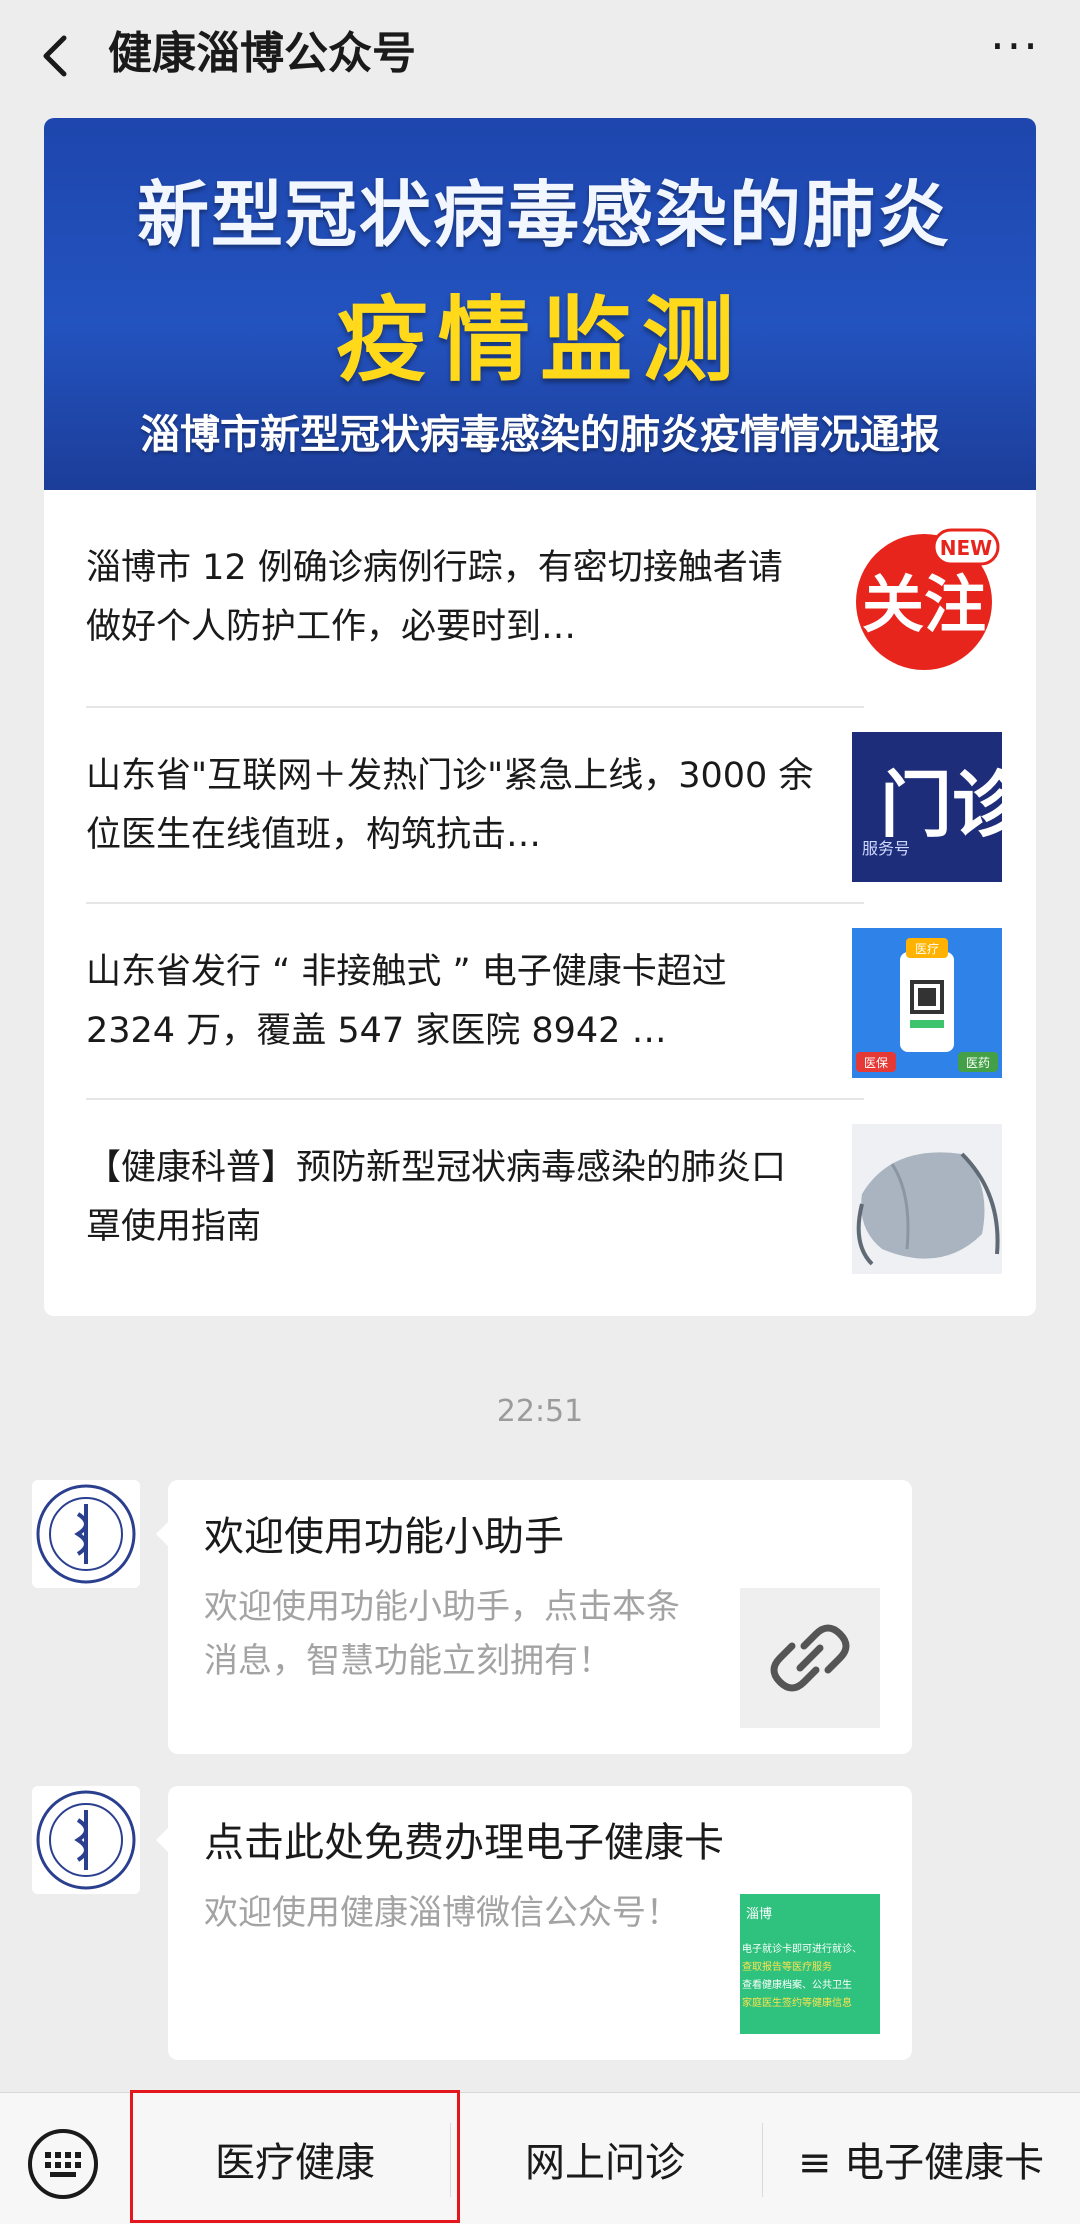 The width and height of the screenshot is (1080, 2224). What do you see at coordinates (787, 1966) in the screenshot?
I see `svg-text: 查取报告等医疗服务` at bounding box center [787, 1966].